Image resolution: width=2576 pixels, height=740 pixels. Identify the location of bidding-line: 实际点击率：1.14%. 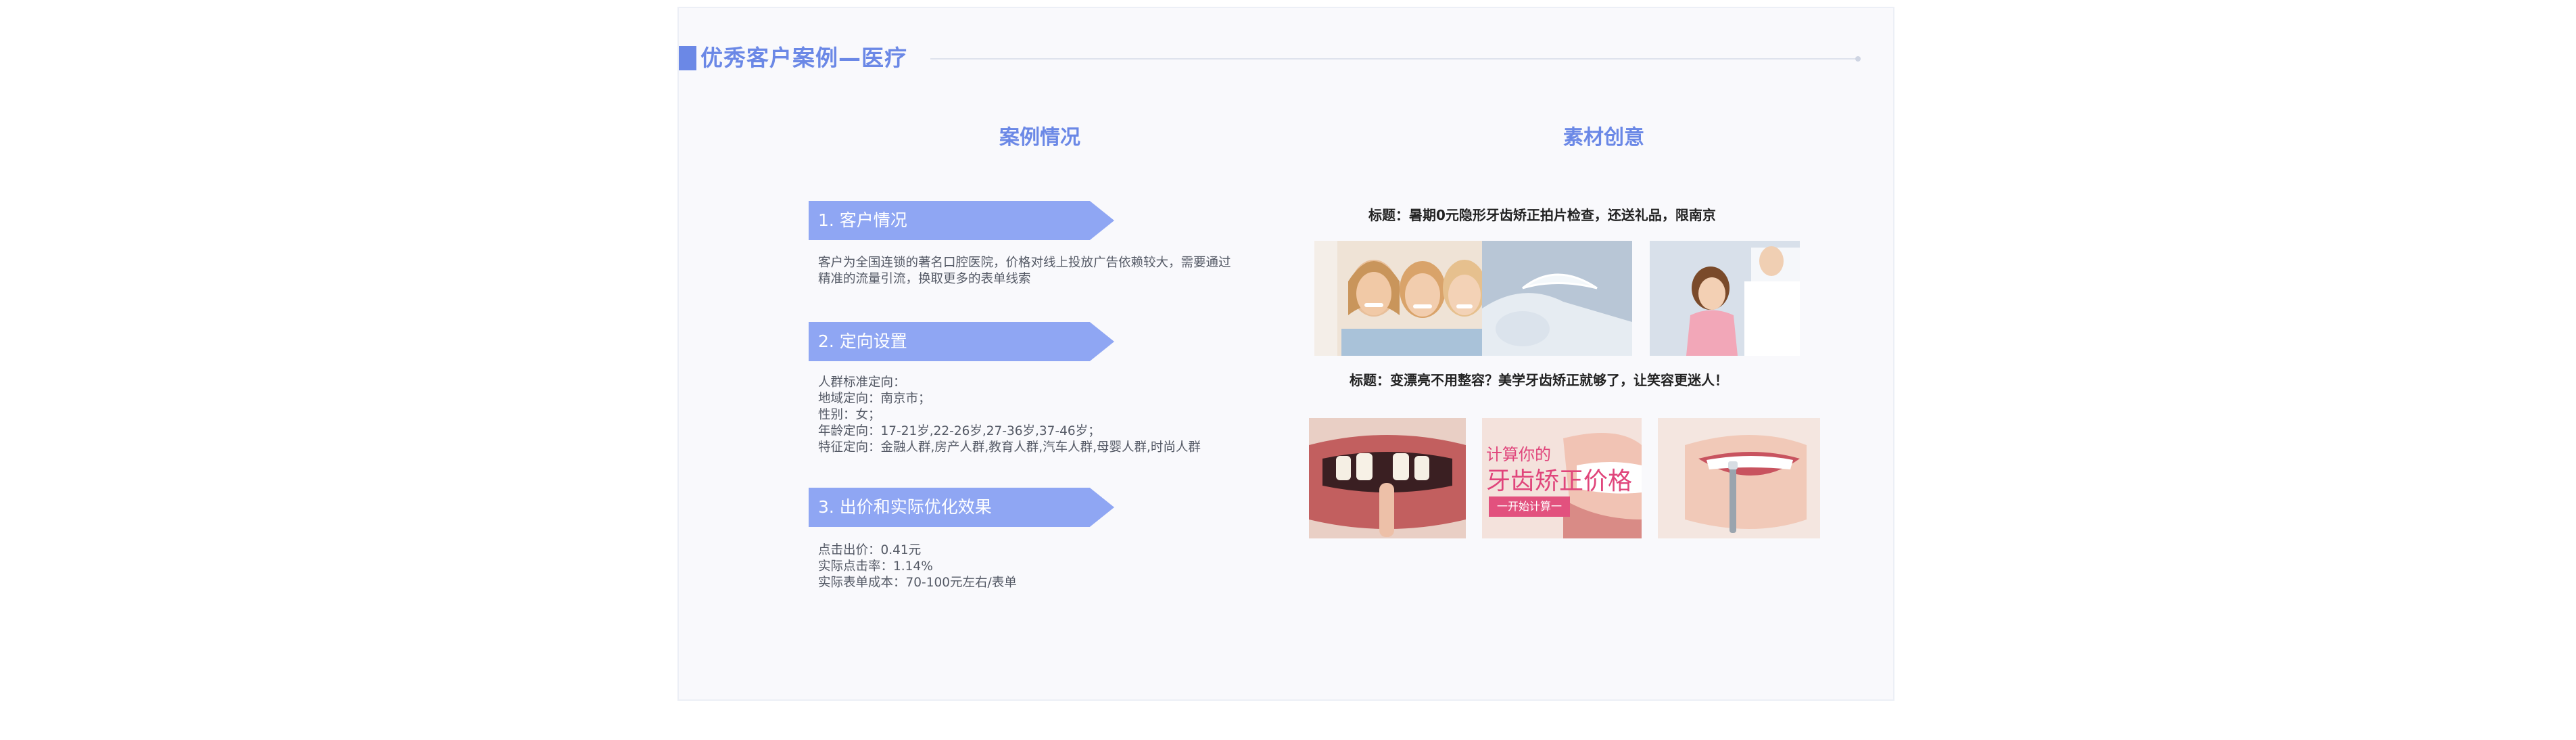
(875, 566).